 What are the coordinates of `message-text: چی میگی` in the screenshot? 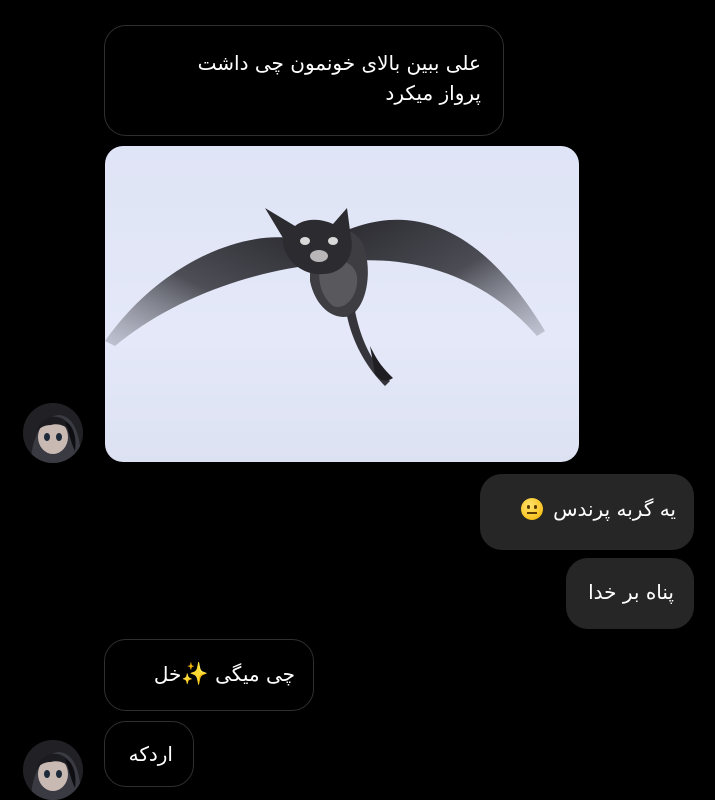 It's located at (251, 674).